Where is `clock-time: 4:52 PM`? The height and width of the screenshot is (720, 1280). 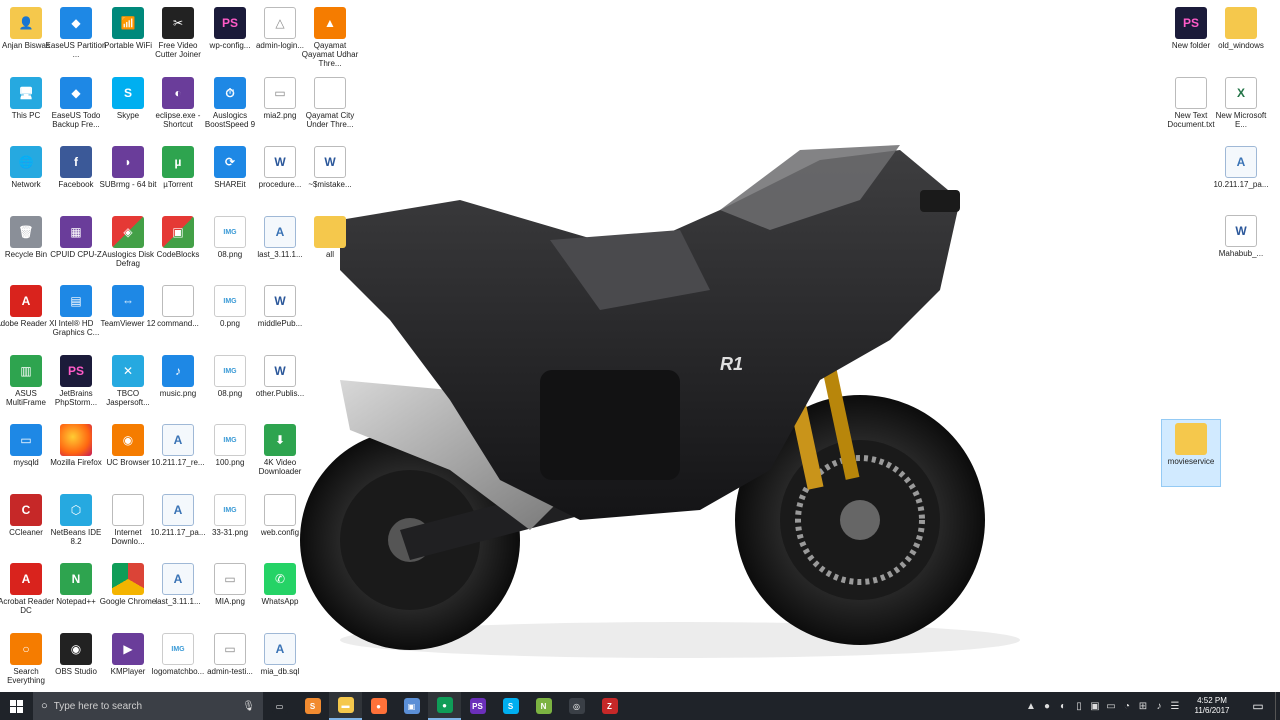
clock-time: 4:52 PM is located at coordinates (1212, 700).